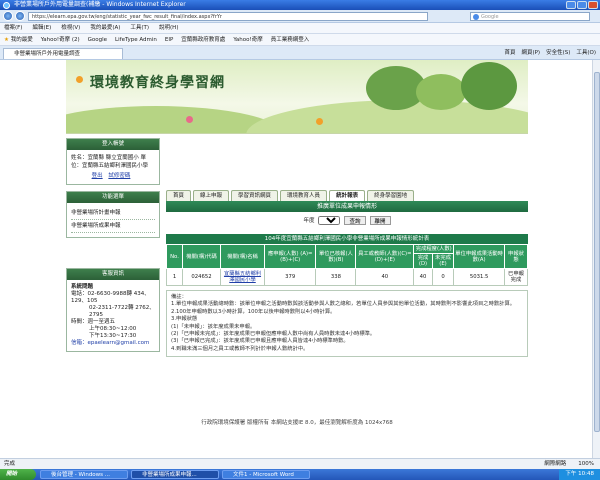 This screenshot has width=600, height=480. I want to click on favorite-item: Google, so click(97, 39).